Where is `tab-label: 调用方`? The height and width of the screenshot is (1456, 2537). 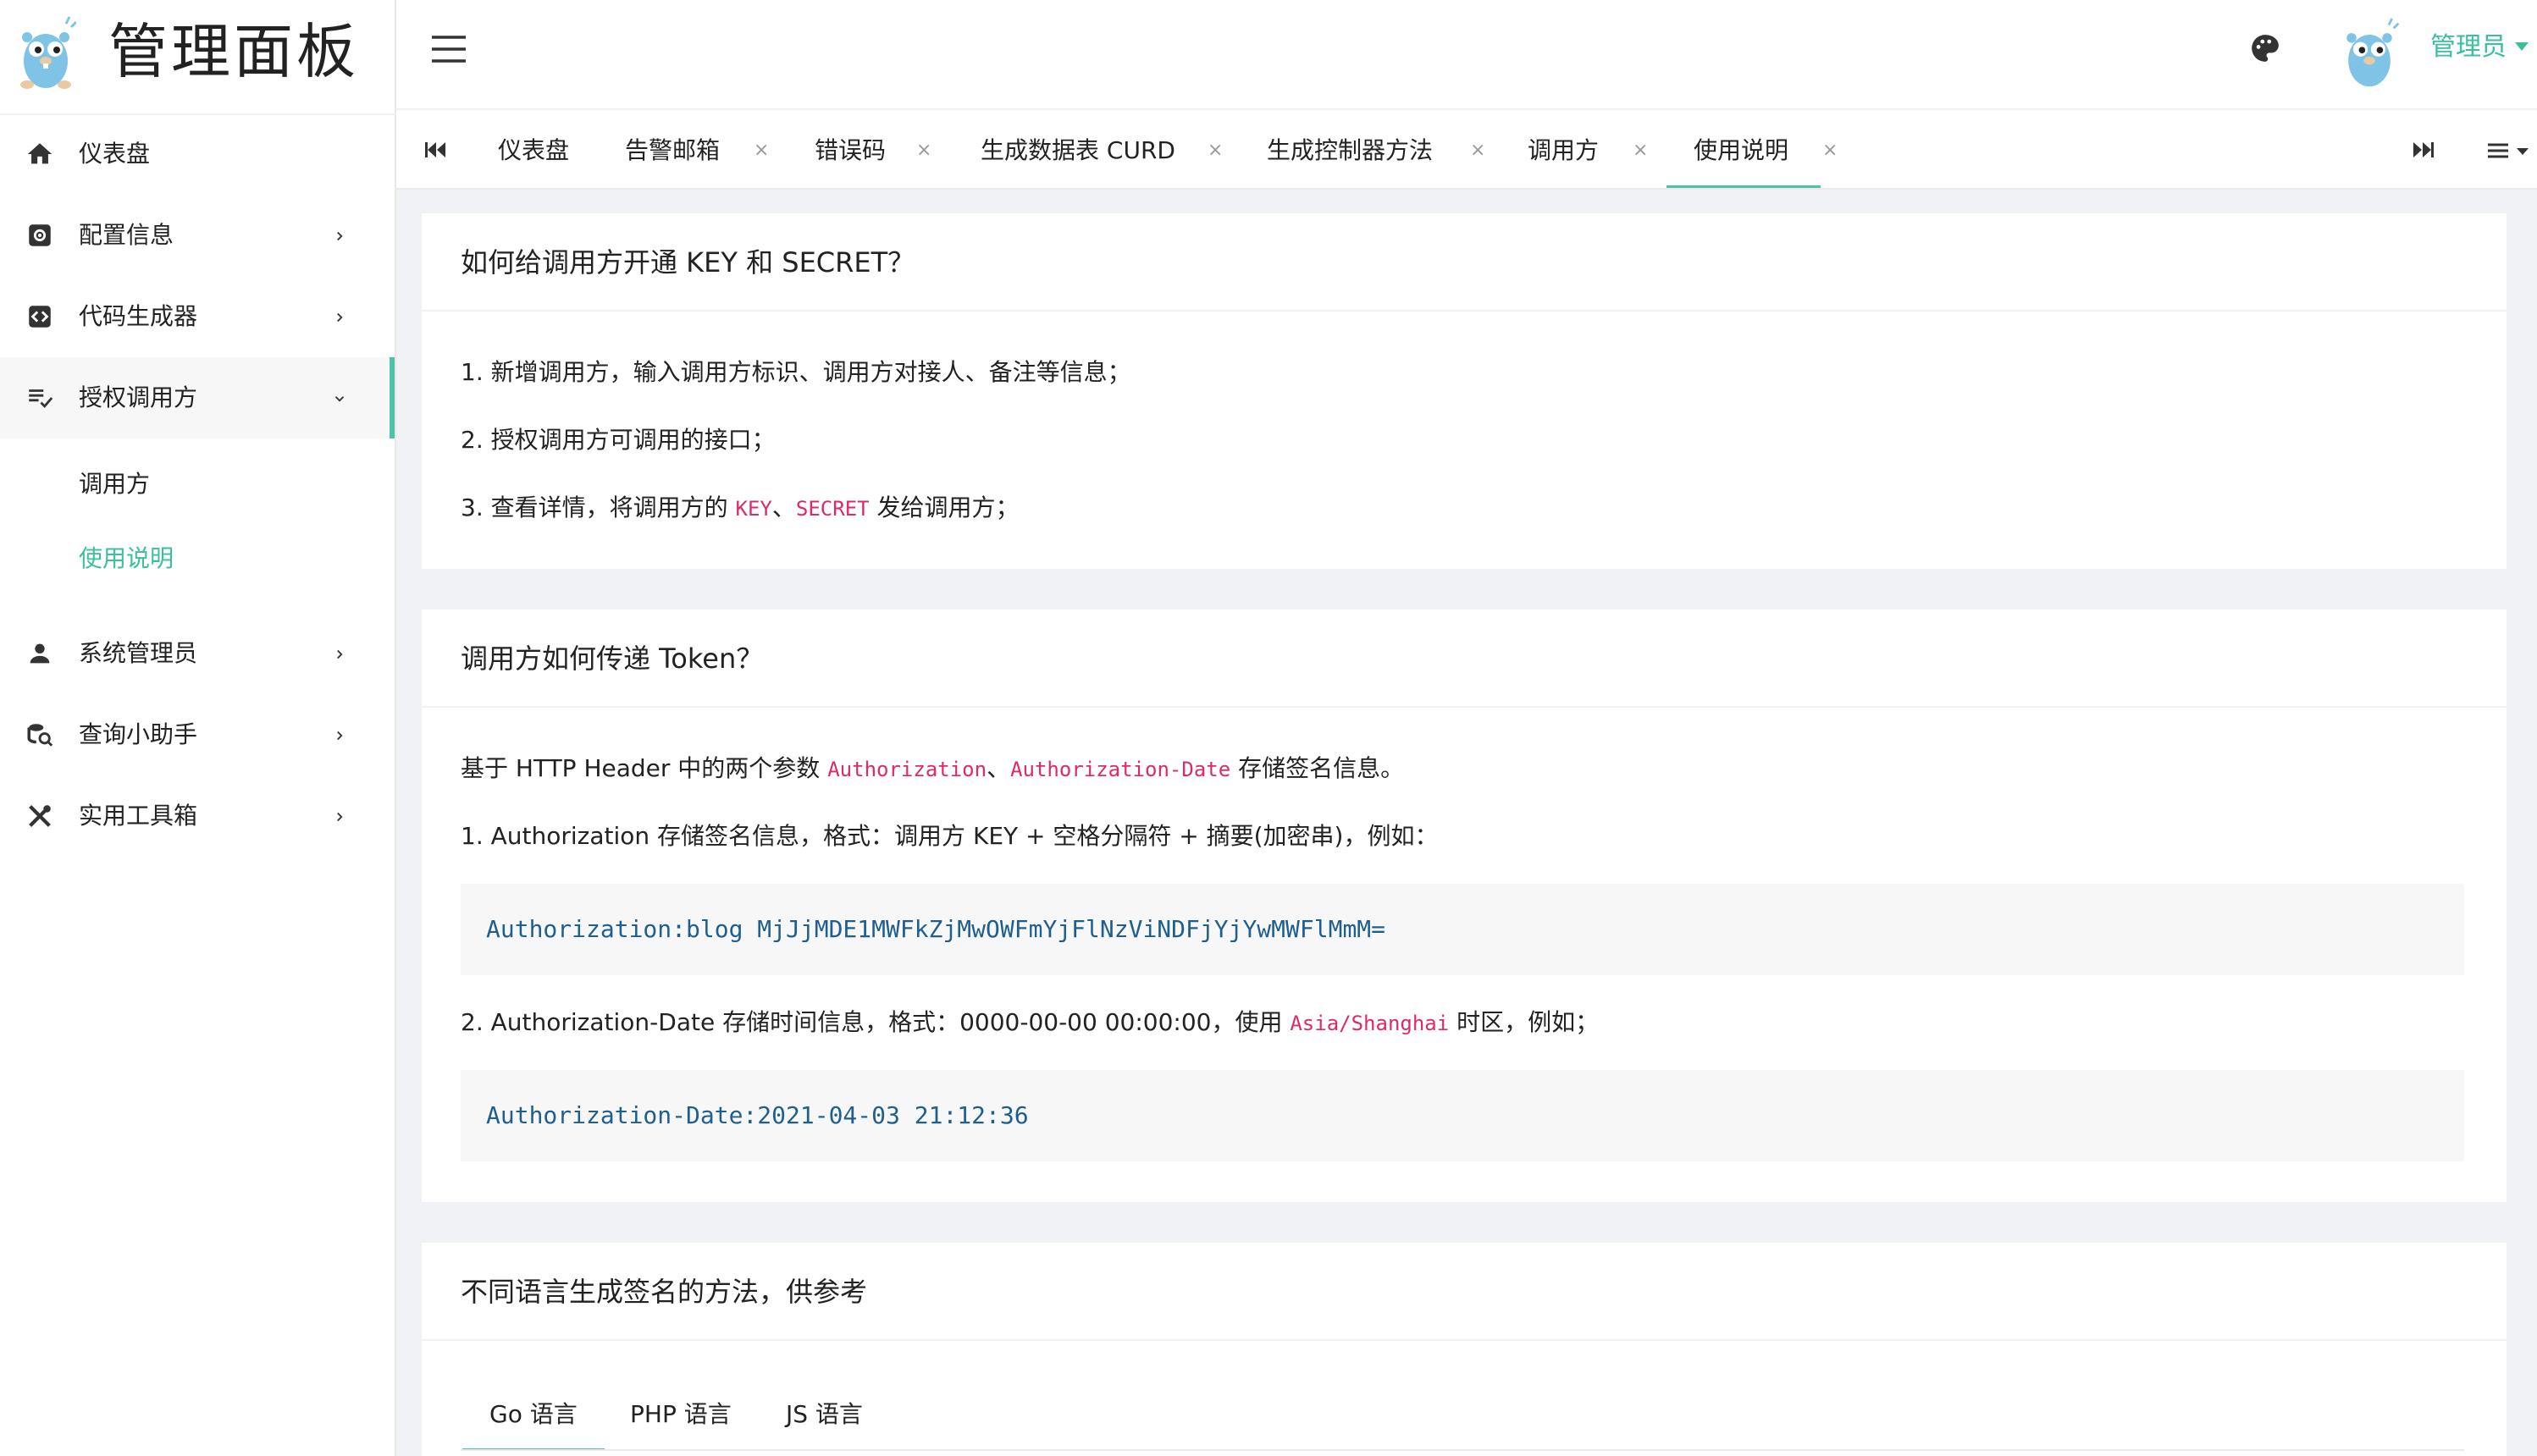 tab-label: 调用方 is located at coordinates (1564, 150).